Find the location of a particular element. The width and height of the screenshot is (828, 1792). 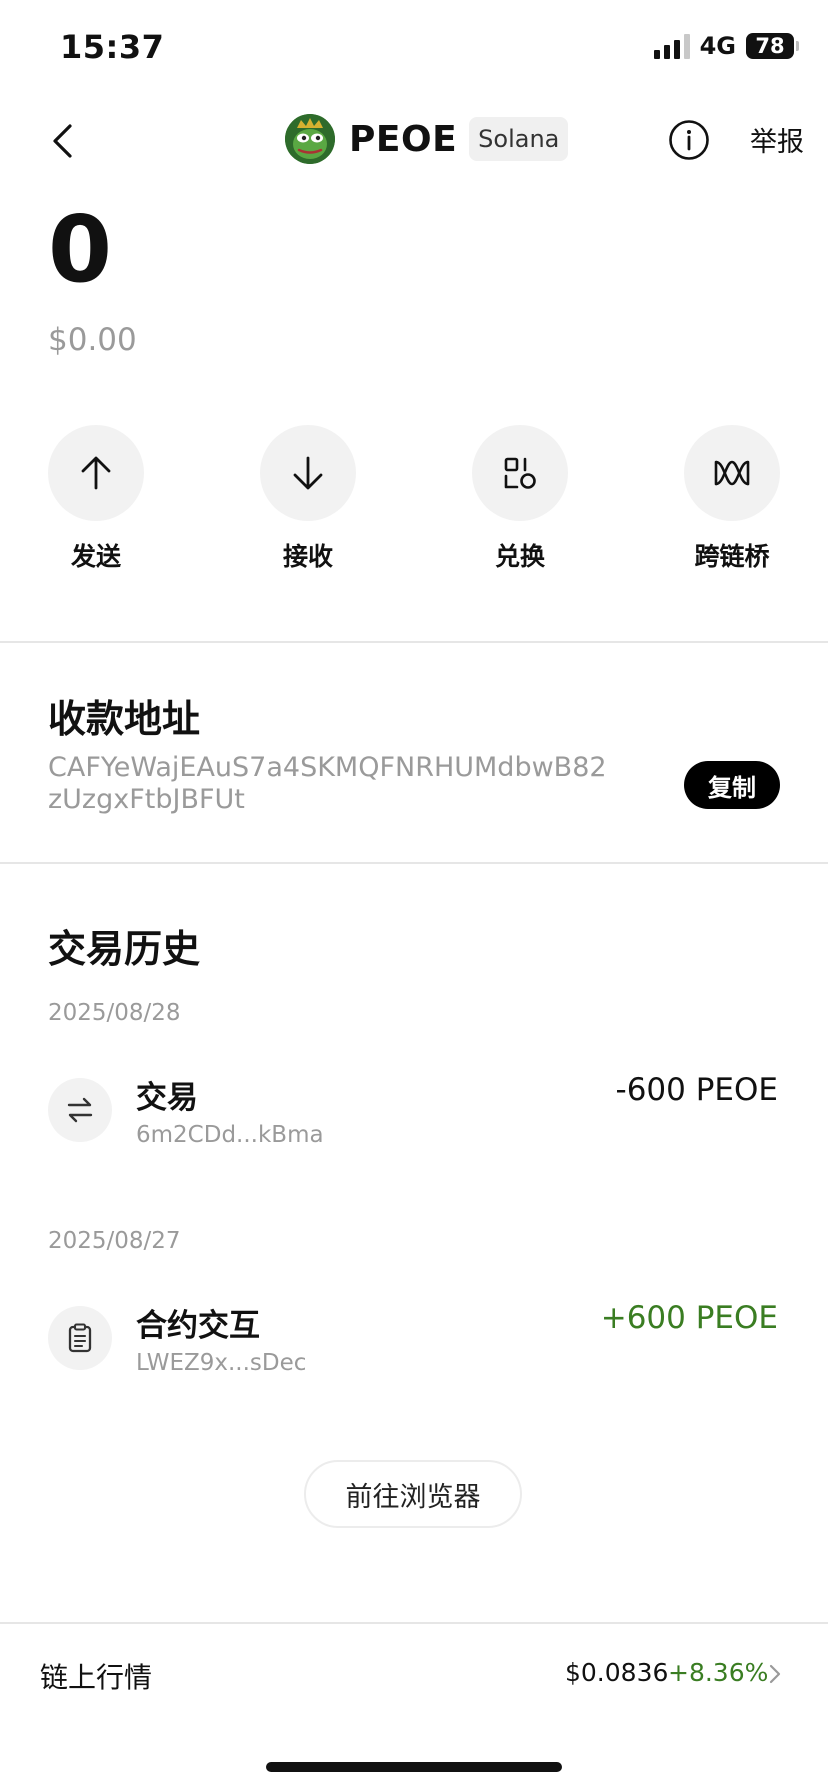

battery-level: 78 is located at coordinates (770, 46).